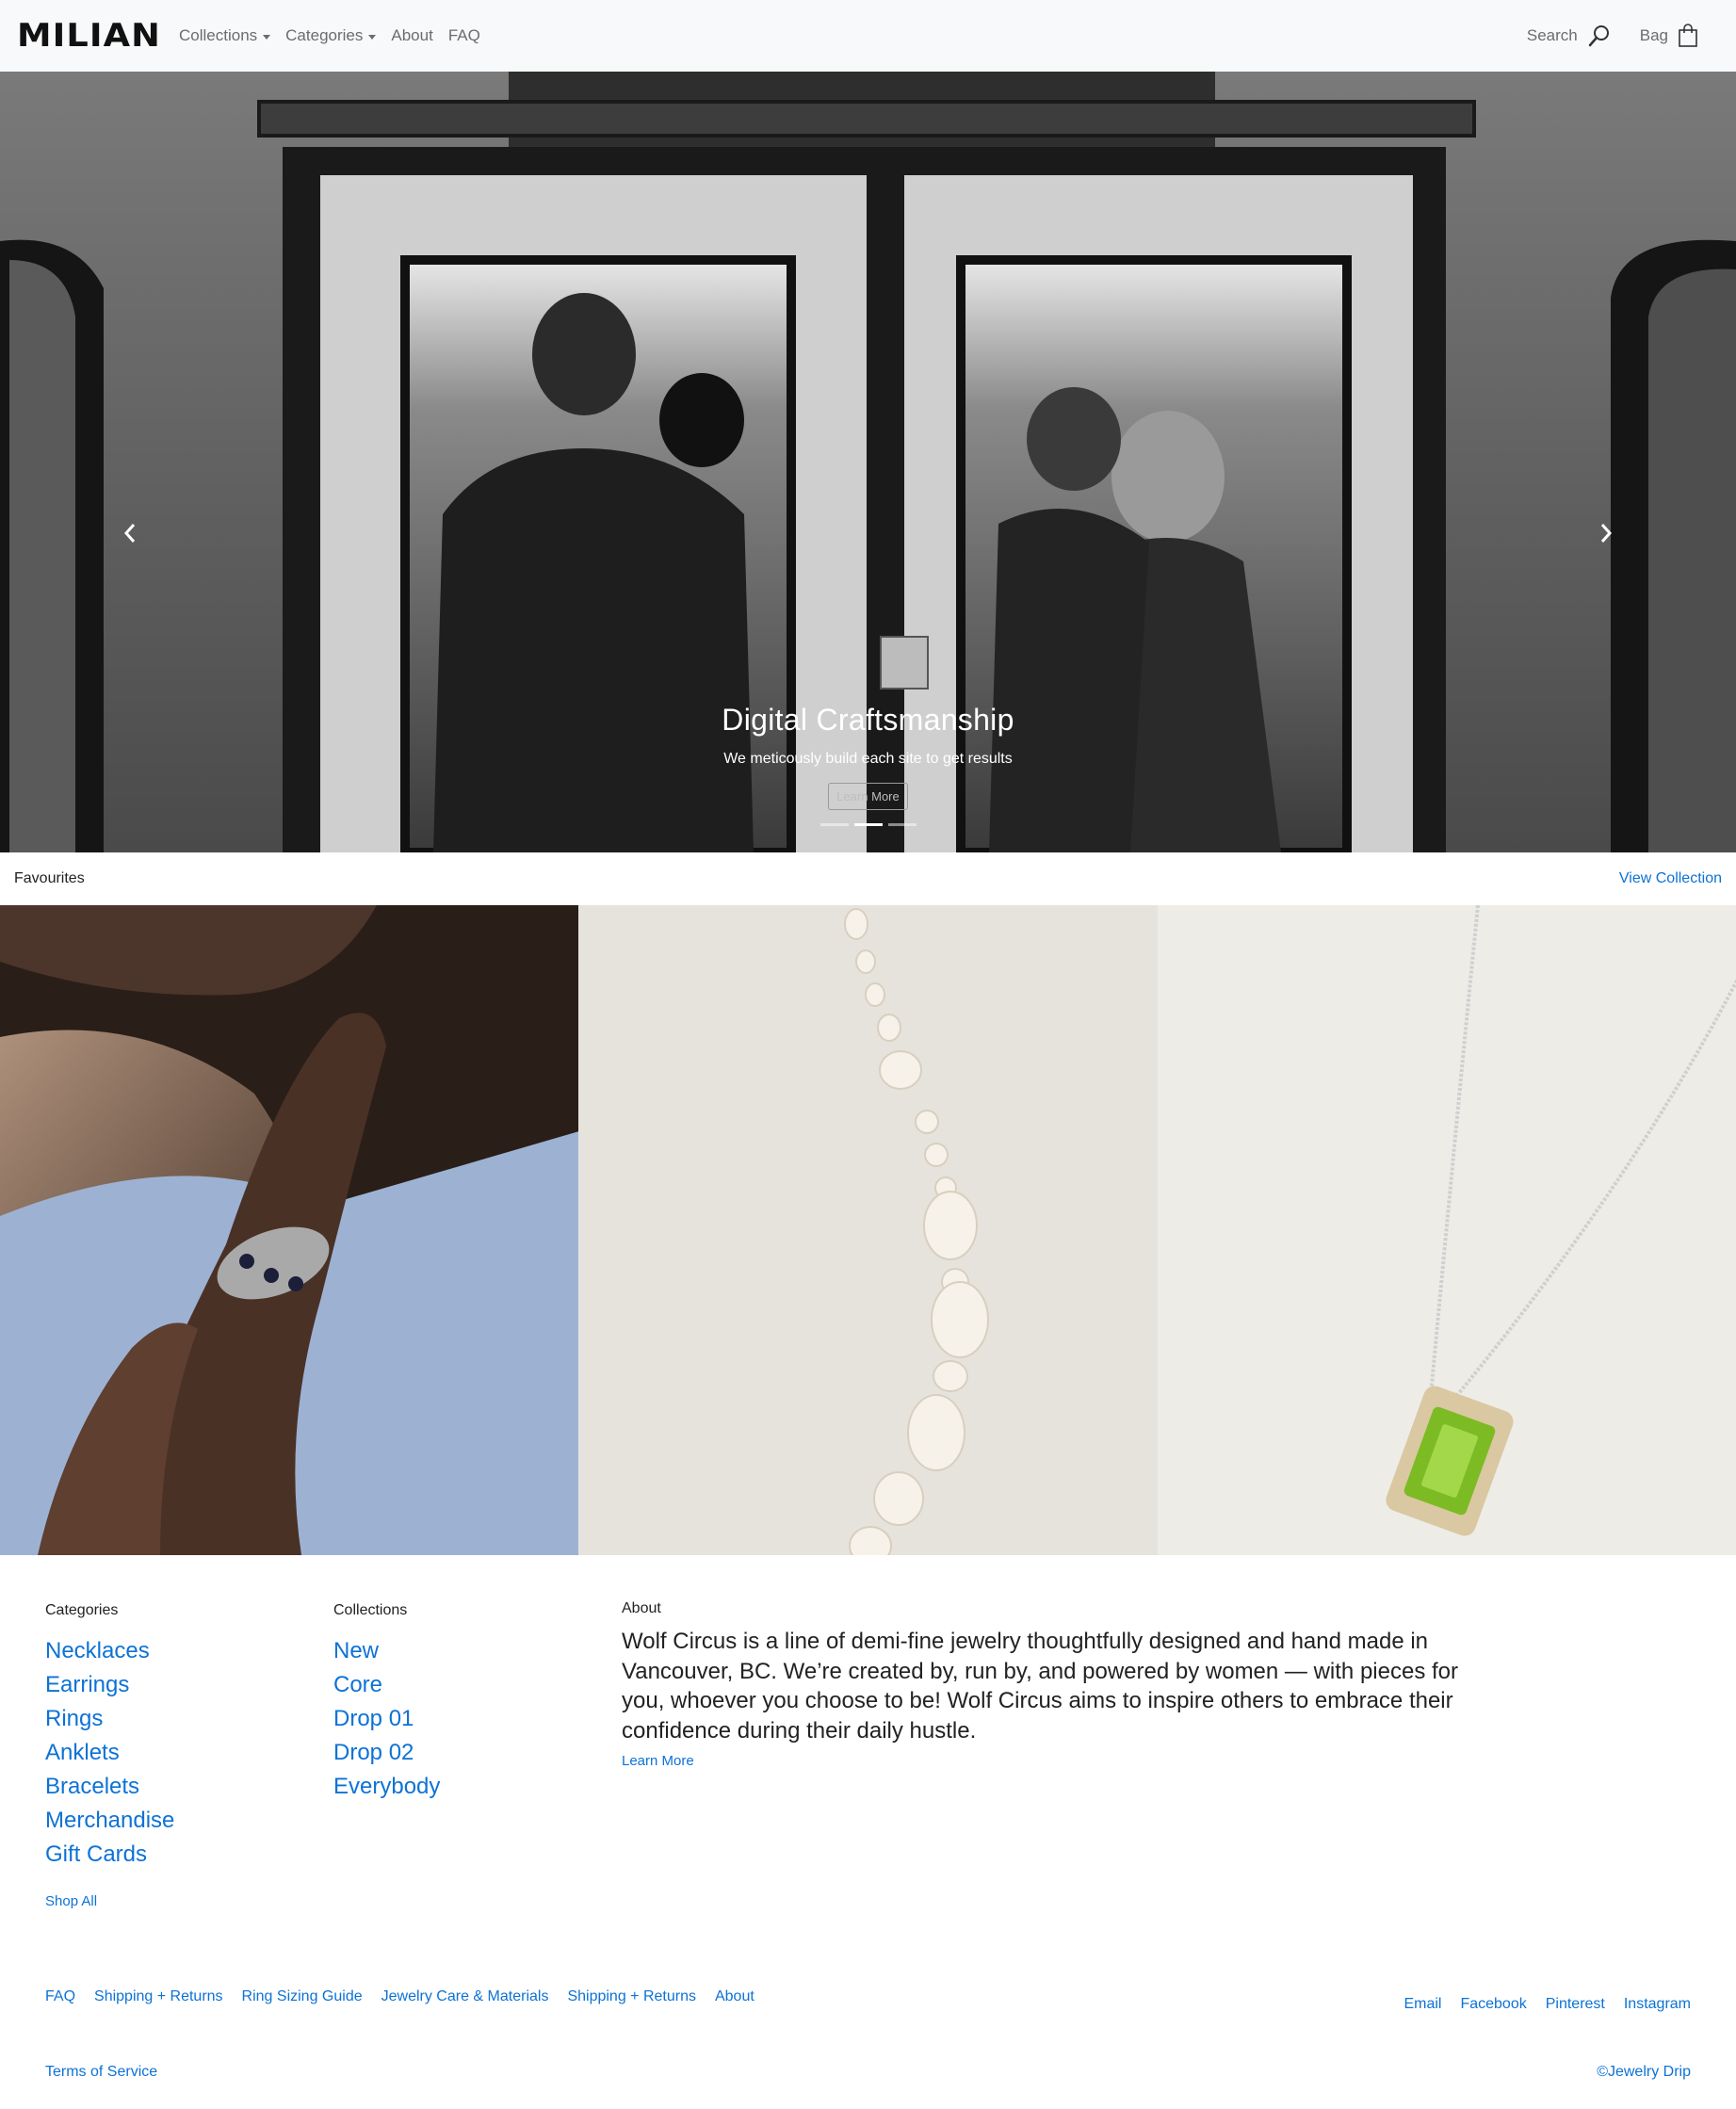 This screenshot has height=2109, width=1736. Describe the element at coordinates (324, 35) in the screenshot. I see `nav-categories-label: Categories` at that location.